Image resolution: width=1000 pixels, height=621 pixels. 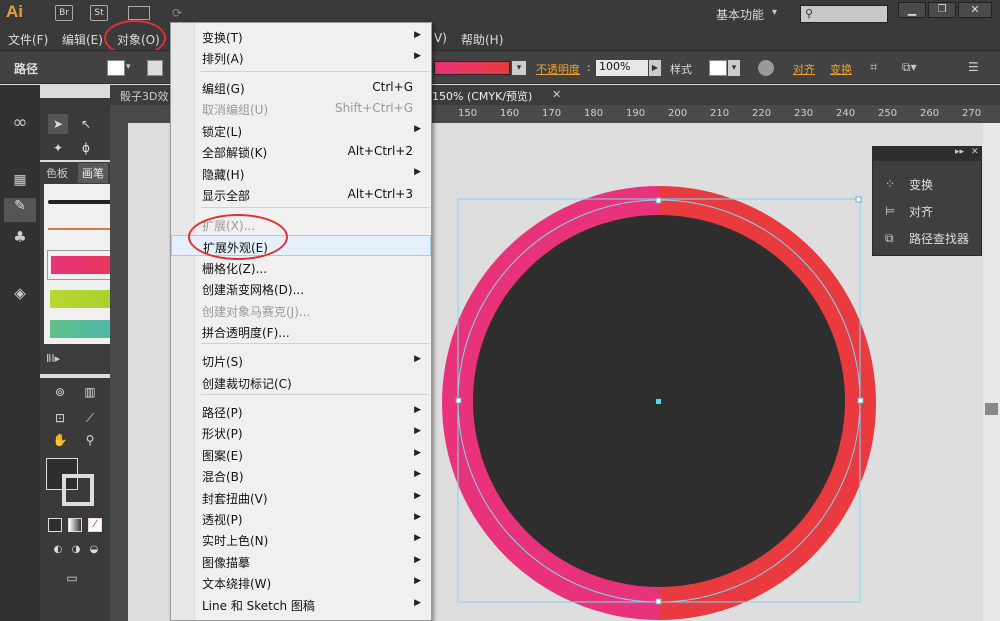 I want to click on menu-item: 混合(B) ▶, so click(x=301, y=475).